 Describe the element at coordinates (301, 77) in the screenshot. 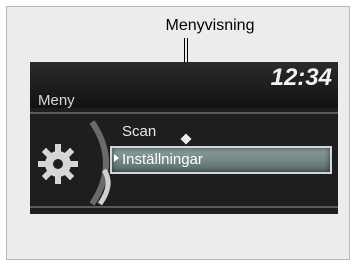

I see `clock: 12:34` at that location.